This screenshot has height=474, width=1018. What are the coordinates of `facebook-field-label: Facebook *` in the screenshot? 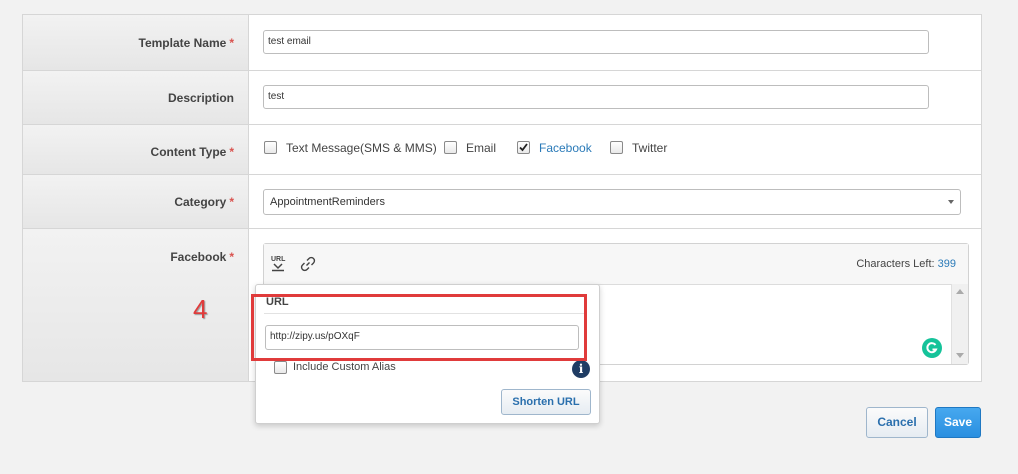 It's located at (136, 305).